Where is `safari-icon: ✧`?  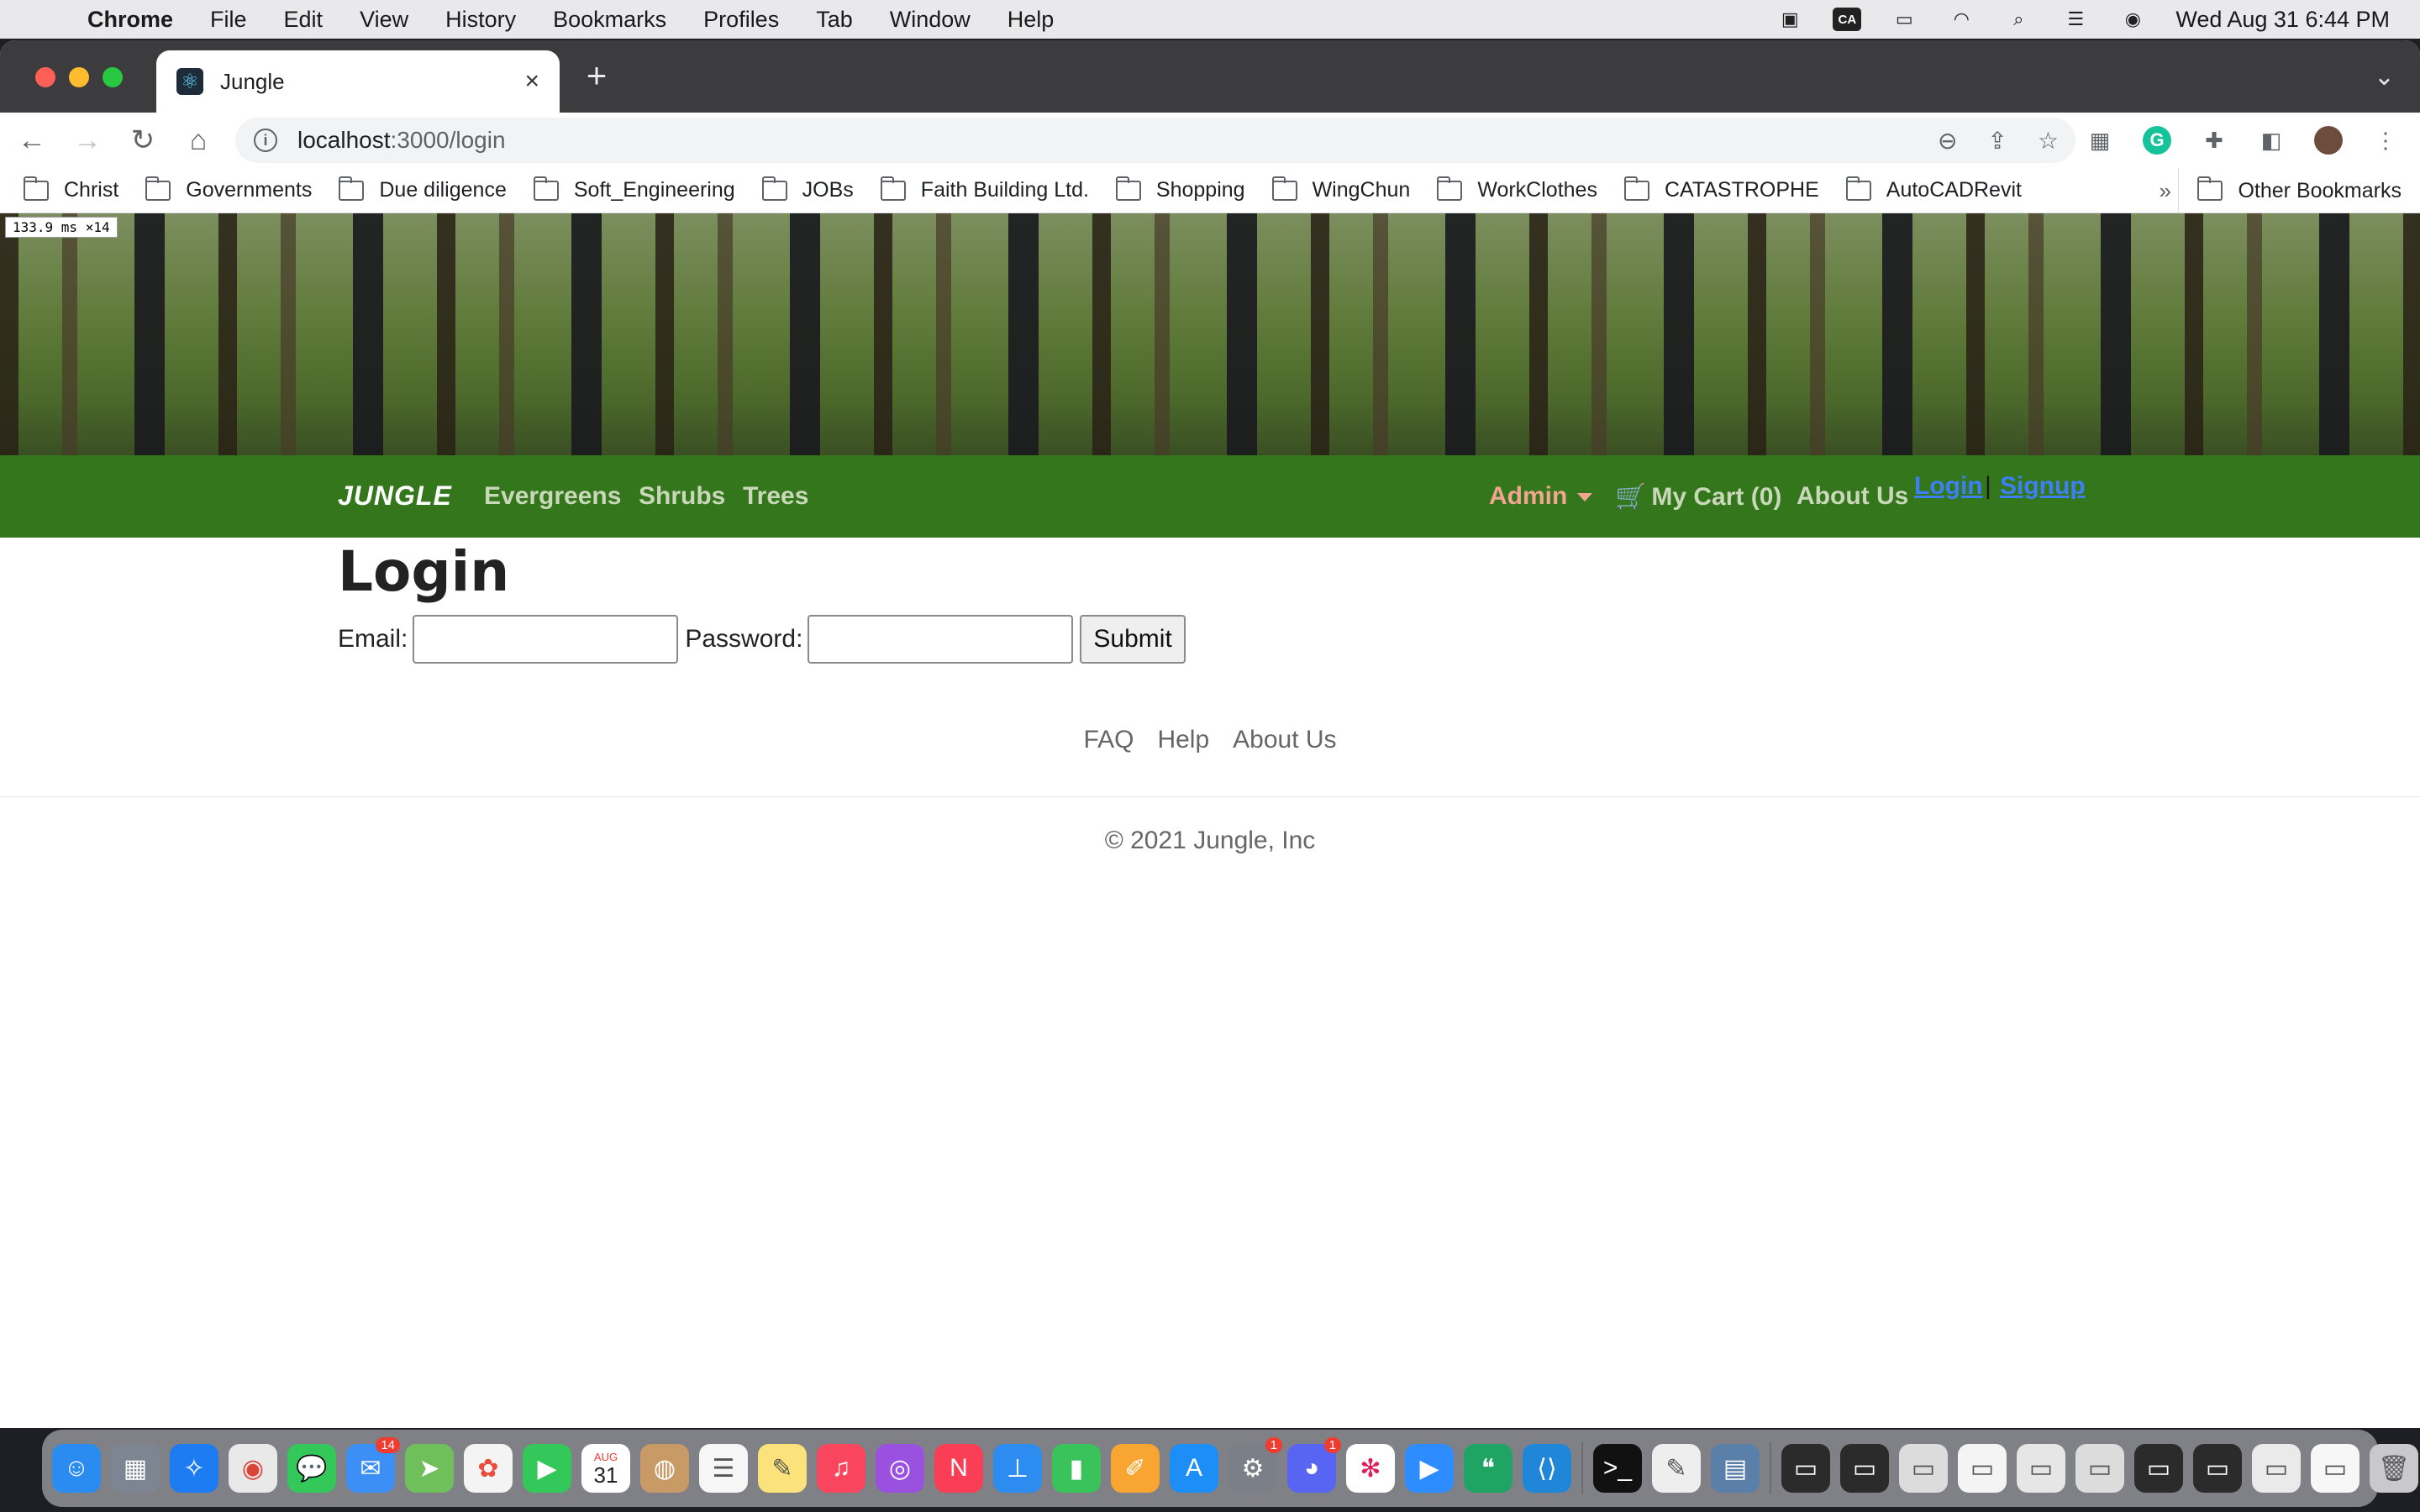
safari-icon: ✧ is located at coordinates (194, 1468).